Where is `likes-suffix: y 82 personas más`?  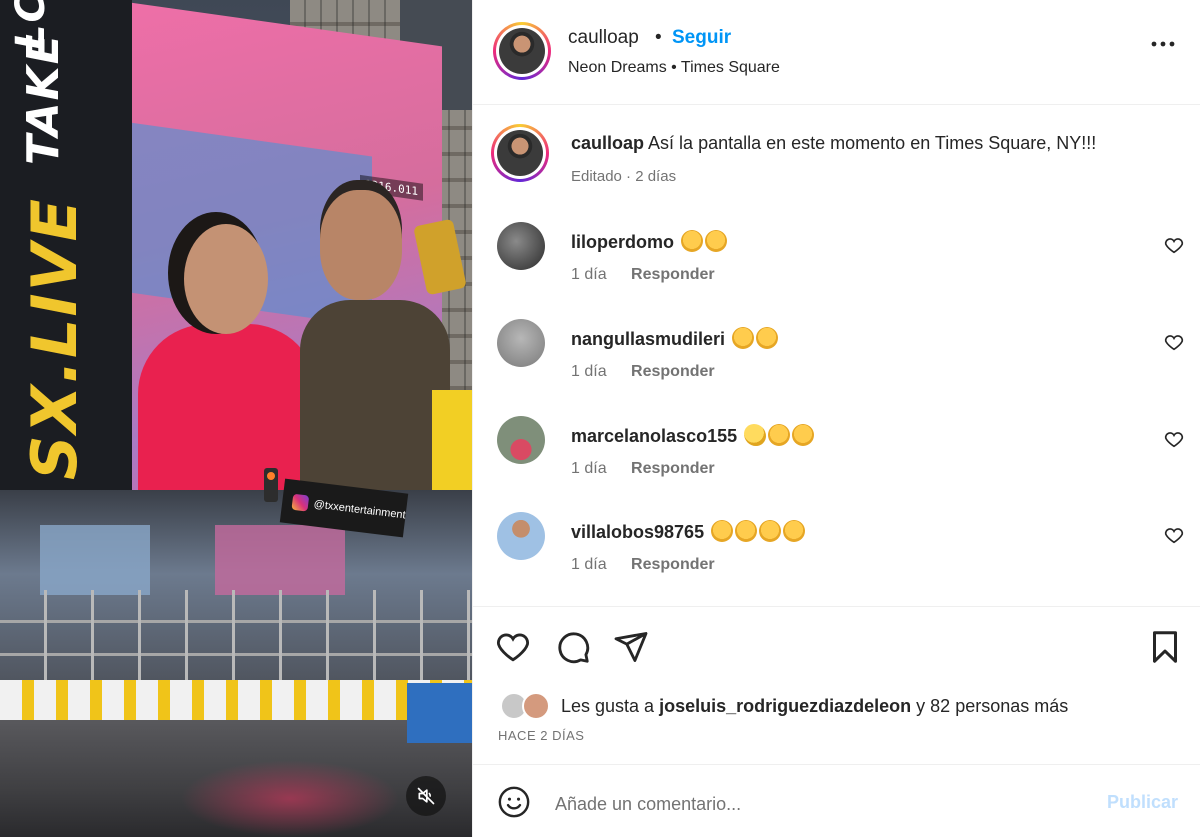 likes-suffix: y 82 personas más is located at coordinates (992, 706).